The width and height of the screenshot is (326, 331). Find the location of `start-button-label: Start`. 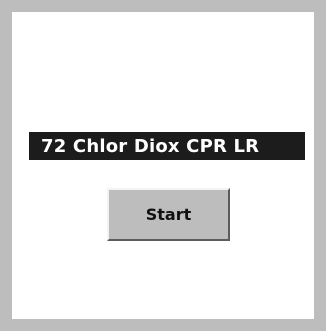

start-button-label: Start is located at coordinates (168, 214).